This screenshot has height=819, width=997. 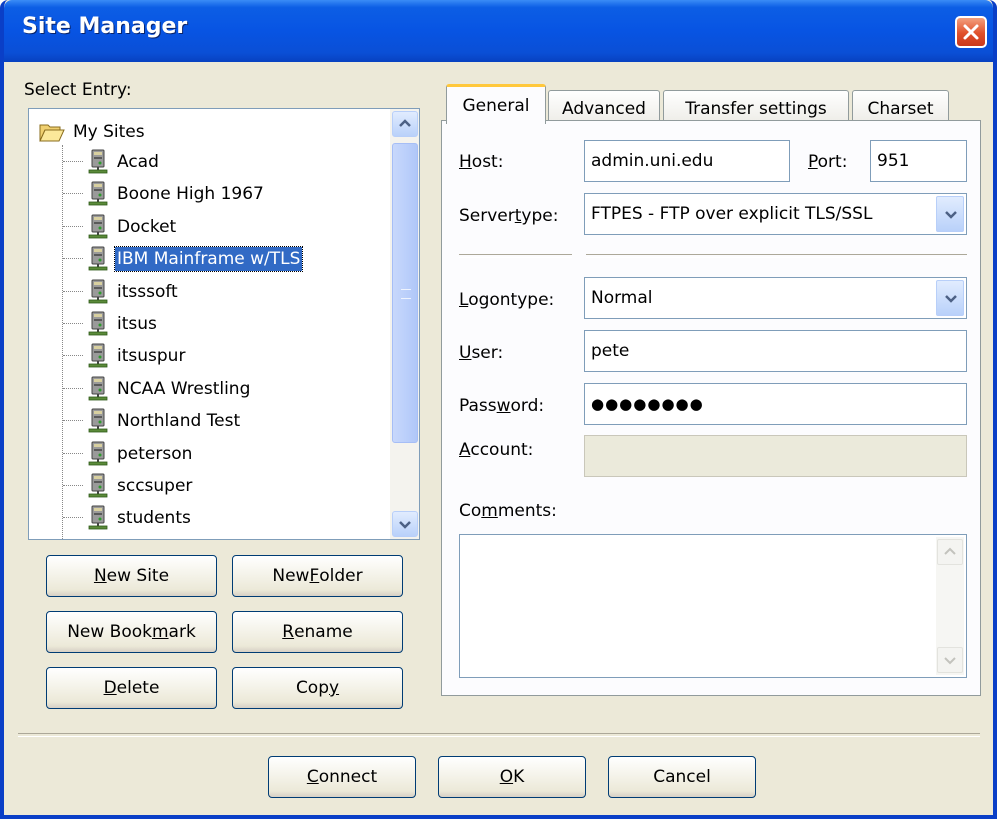 What do you see at coordinates (341, 576) in the screenshot?
I see `label-post: older` at bounding box center [341, 576].